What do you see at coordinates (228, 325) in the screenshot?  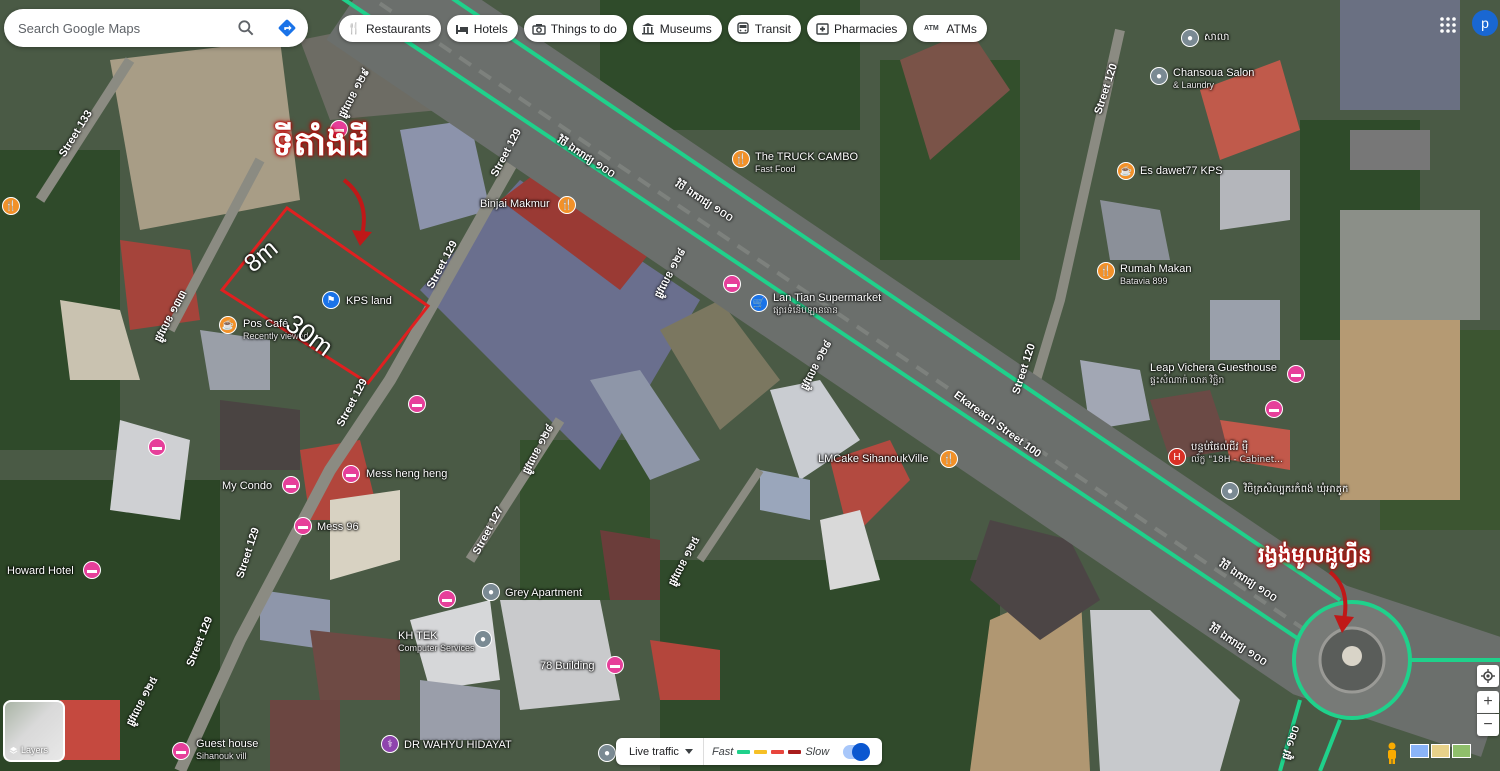 I see `cafe-pin-icon: ☕` at bounding box center [228, 325].